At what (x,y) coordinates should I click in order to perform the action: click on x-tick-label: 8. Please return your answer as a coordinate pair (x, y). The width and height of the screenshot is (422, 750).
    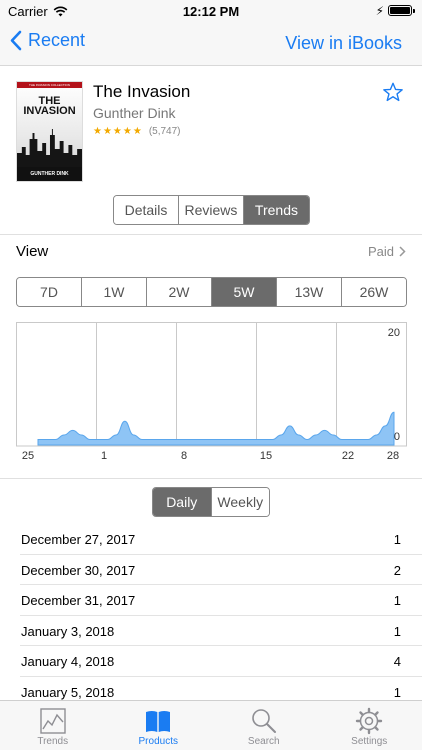
    Looking at the image, I should click on (184, 456).